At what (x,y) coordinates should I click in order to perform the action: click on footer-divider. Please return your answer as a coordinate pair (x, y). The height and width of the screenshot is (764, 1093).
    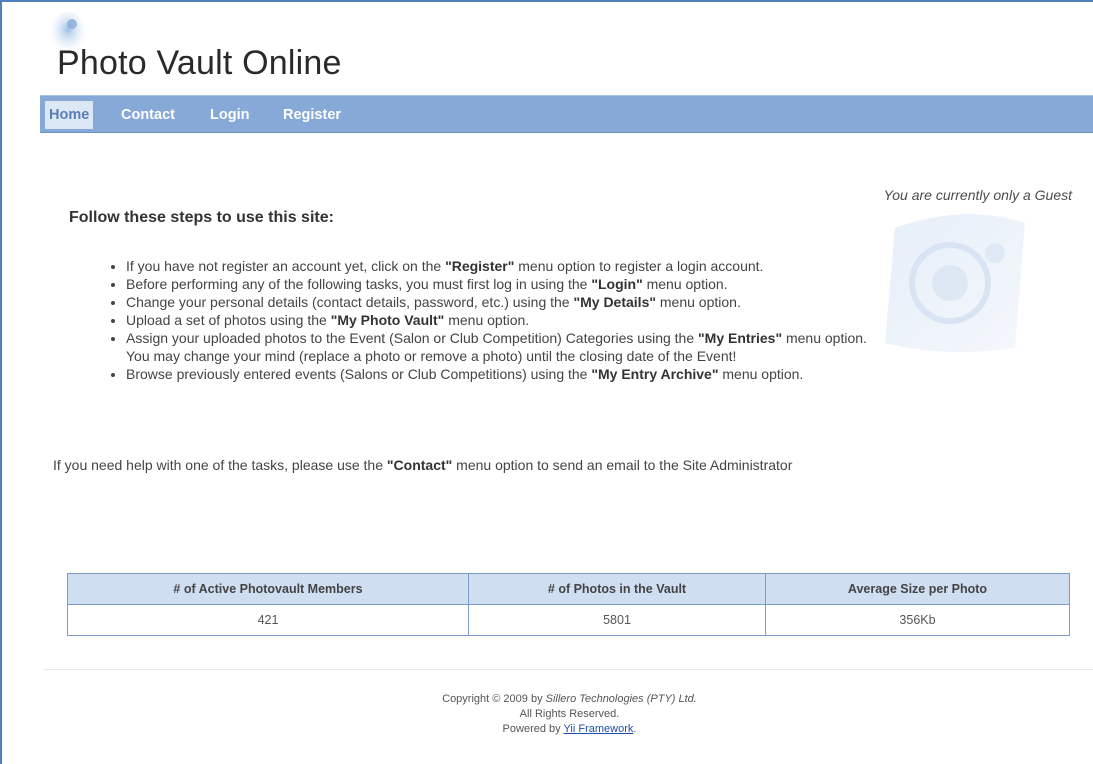
    Looking at the image, I should click on (568, 669).